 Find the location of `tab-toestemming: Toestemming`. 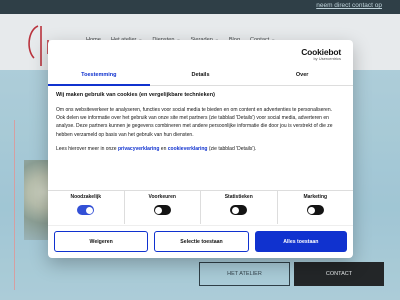

tab-toestemming: Toestemming is located at coordinates (99, 77).